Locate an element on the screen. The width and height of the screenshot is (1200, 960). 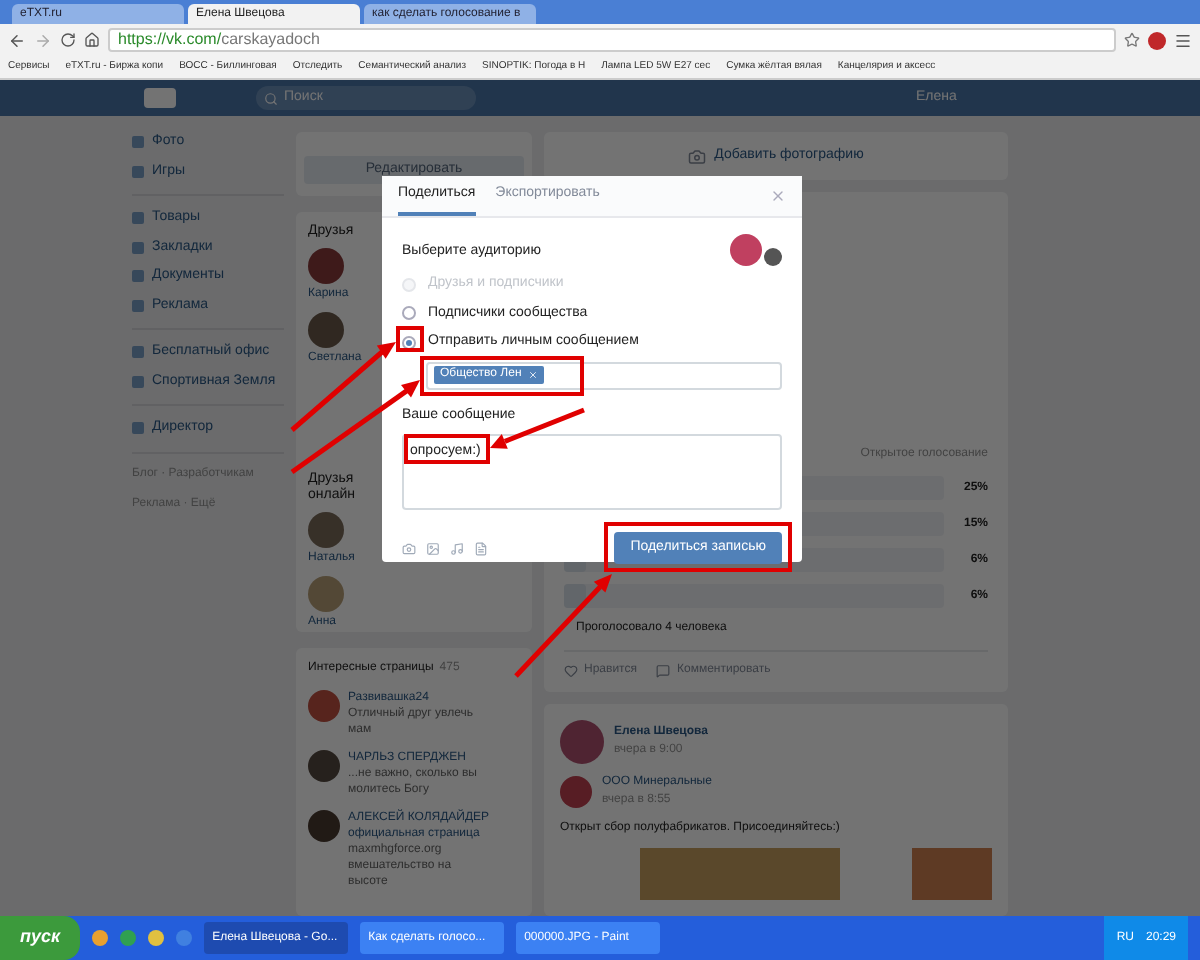
document-icon is located at coordinates (481, 548).